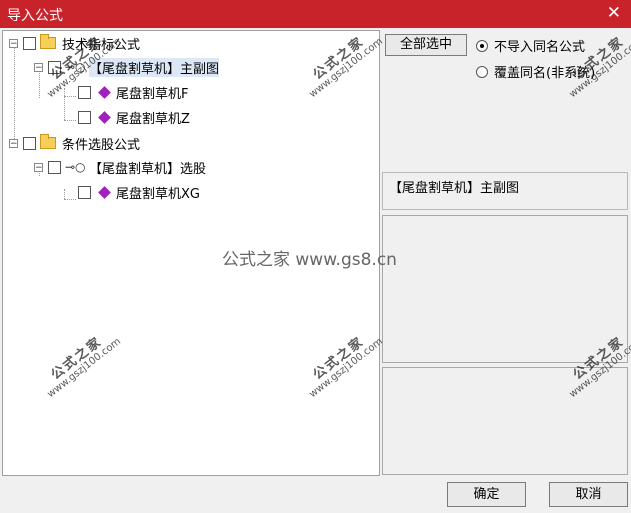  I want to click on radio-no-import-label: 不导入同名公式, so click(540, 47).